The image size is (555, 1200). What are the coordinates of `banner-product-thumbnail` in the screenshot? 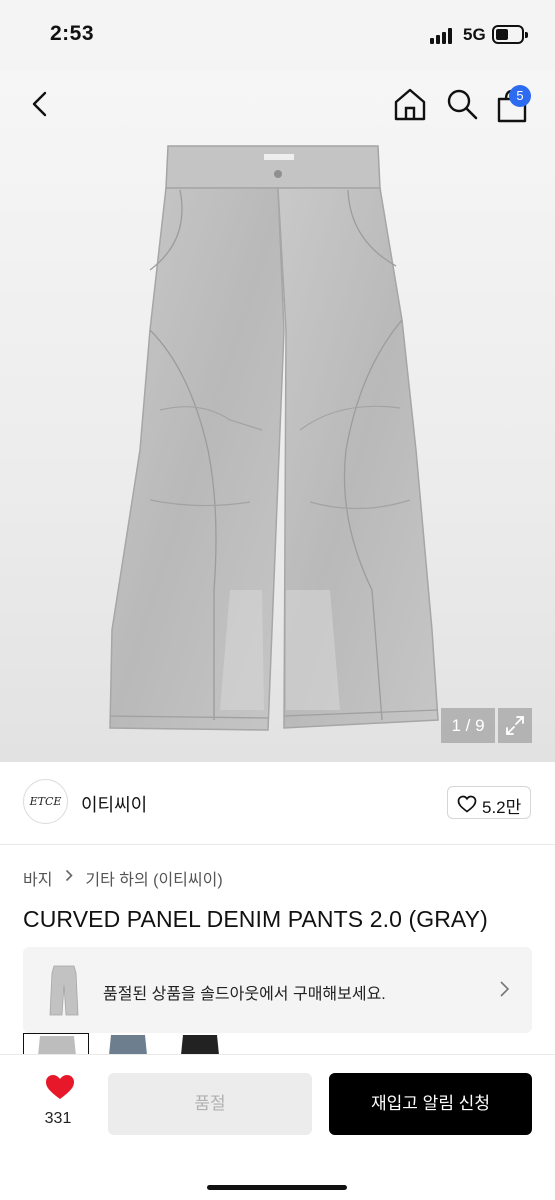 It's located at (64, 990).